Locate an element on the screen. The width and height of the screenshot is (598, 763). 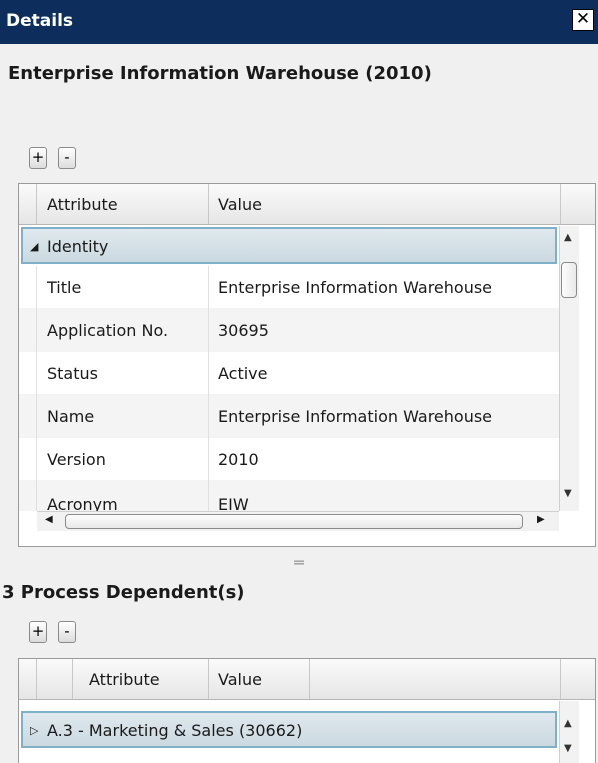
group-row-dependent: ▷ A.3 - Marketing & Sales (30662) is located at coordinates (289, 729).